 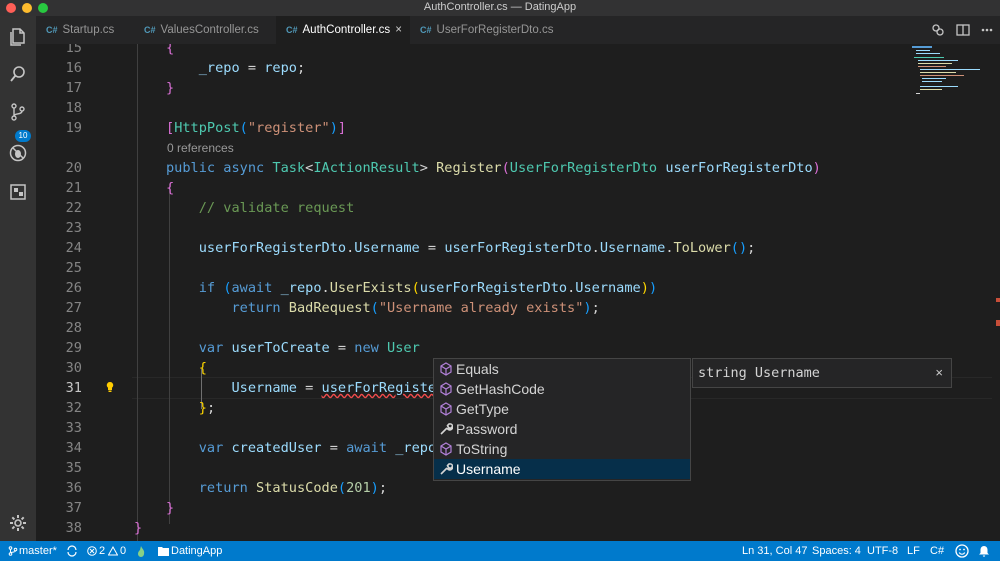 I want to click on code-line: 16 _repo = repo;, so click(x=518, y=68).